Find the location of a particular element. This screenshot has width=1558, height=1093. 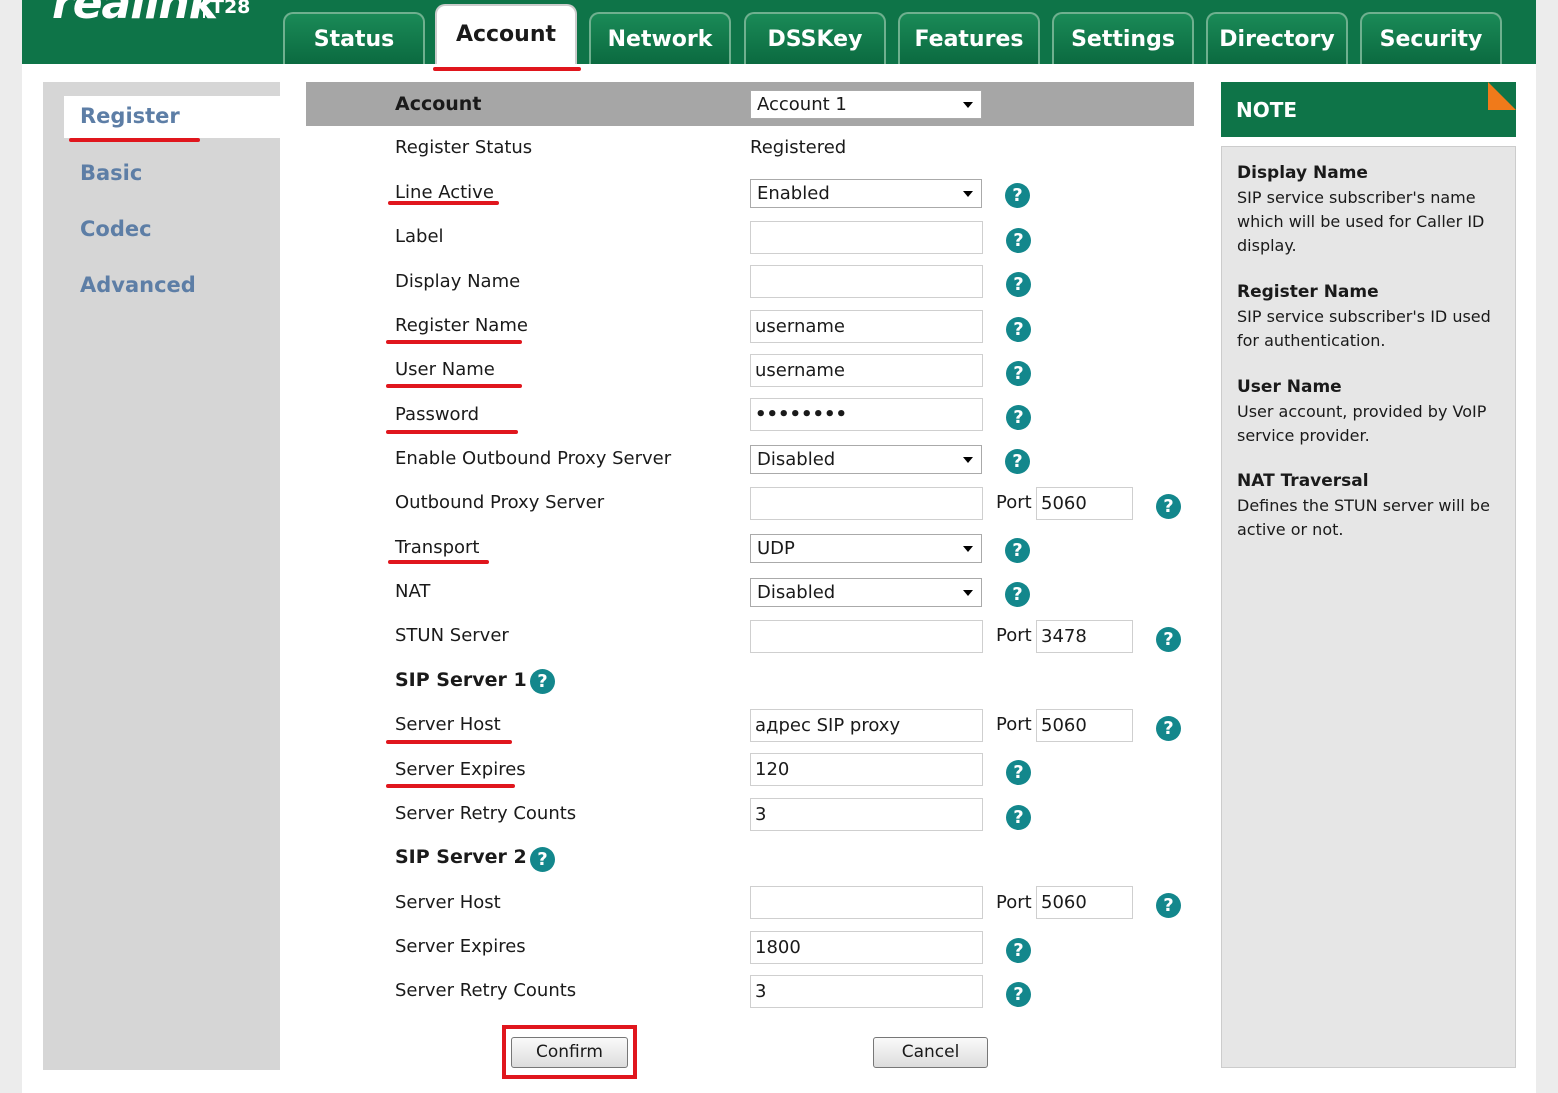

tab-security: Security is located at coordinates (1431, 38).